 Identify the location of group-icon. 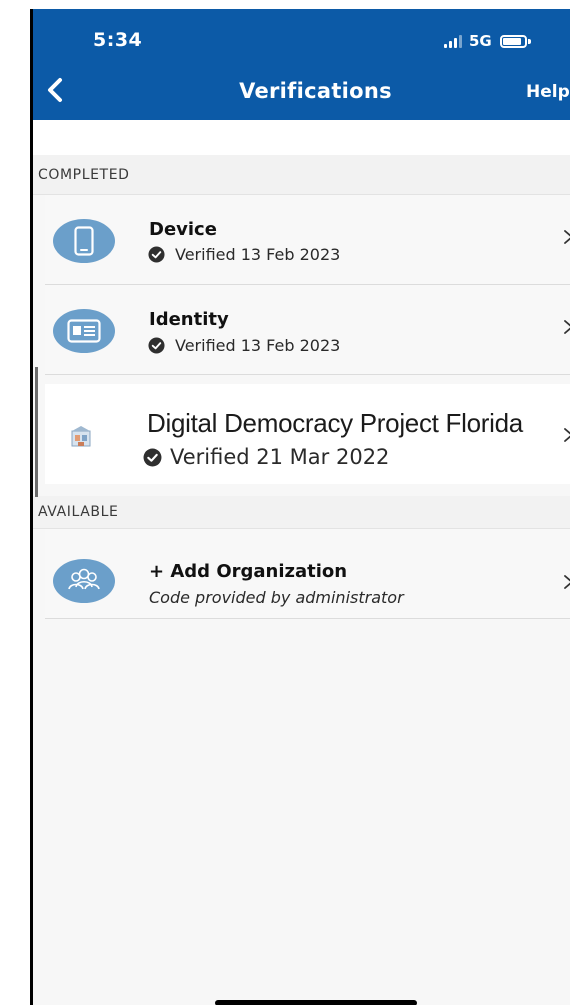
(84, 579).